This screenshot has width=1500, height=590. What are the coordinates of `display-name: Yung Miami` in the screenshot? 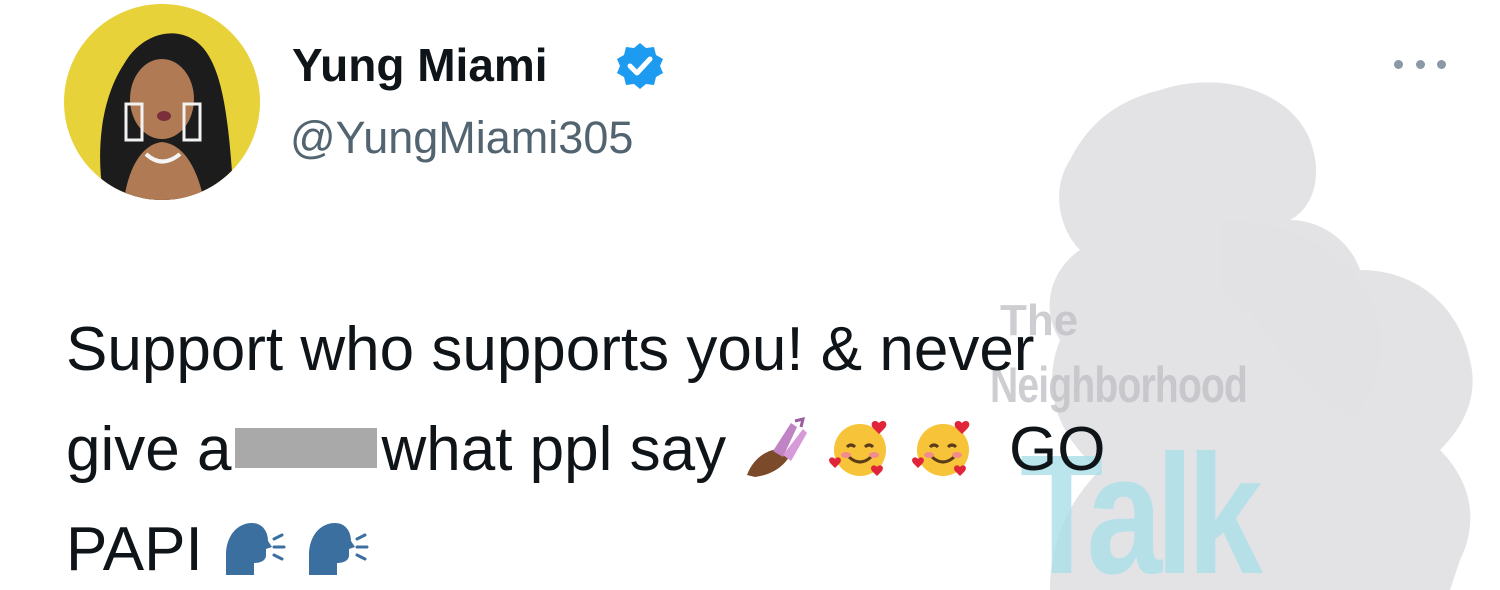 It's located at (420, 65).